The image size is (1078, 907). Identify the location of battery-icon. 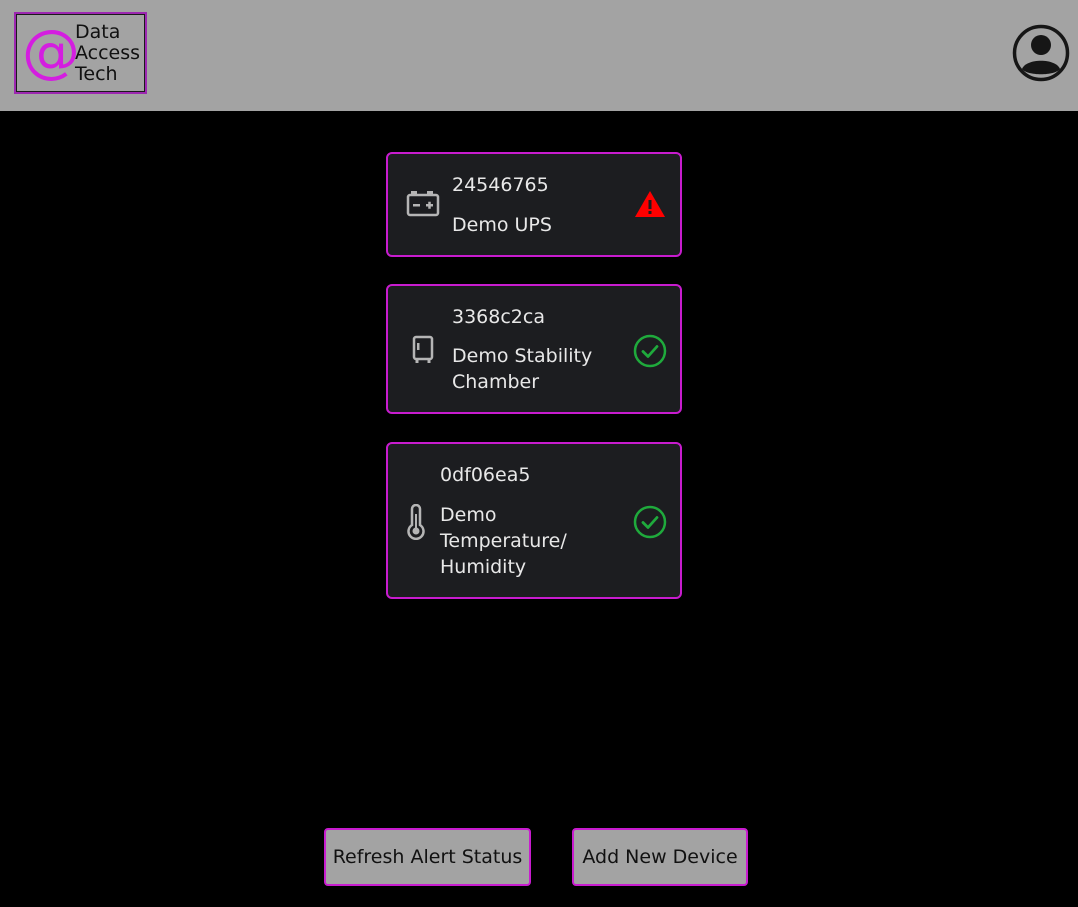
(423, 204).